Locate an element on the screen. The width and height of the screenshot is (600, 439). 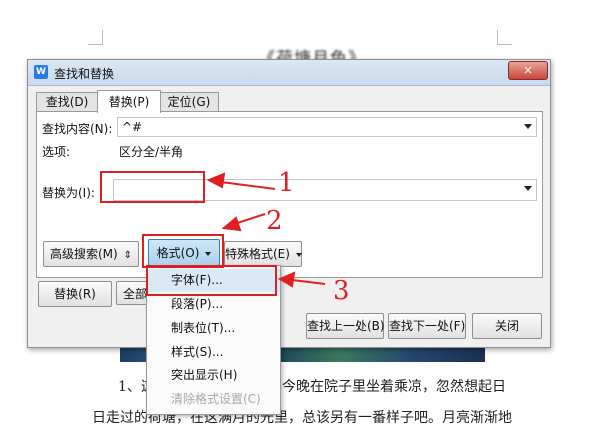
highlight-box-font-item is located at coordinates (211, 280).